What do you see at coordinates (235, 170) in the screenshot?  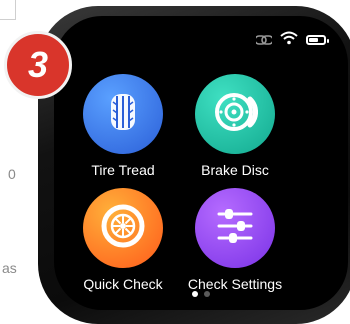 I see `app-label: Brake Disc` at bounding box center [235, 170].